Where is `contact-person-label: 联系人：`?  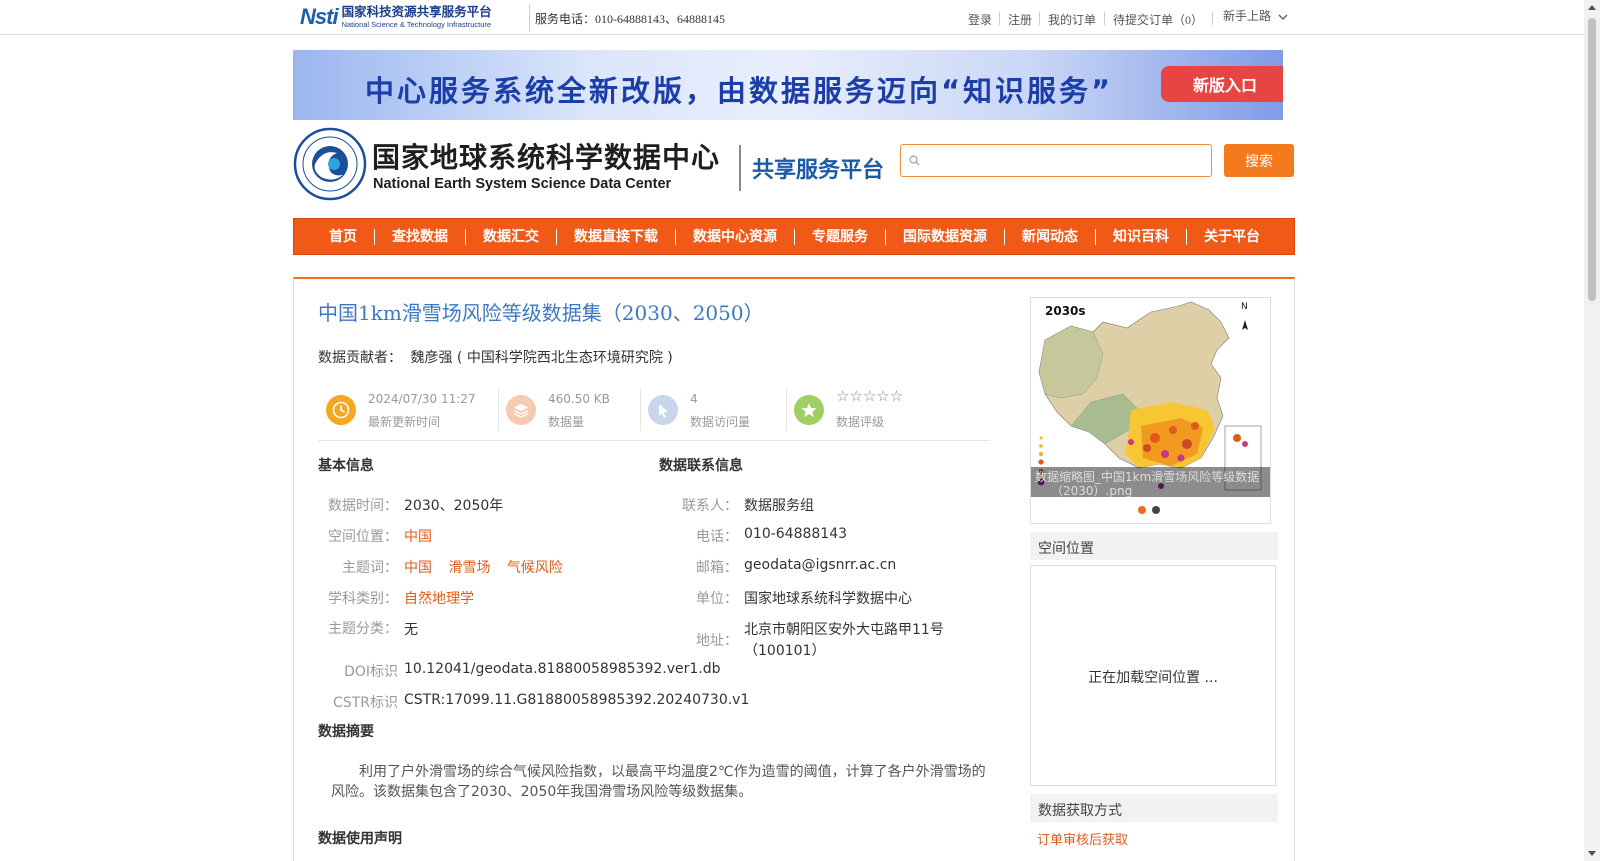
contact-person-label: 联系人： is located at coordinates (710, 506).